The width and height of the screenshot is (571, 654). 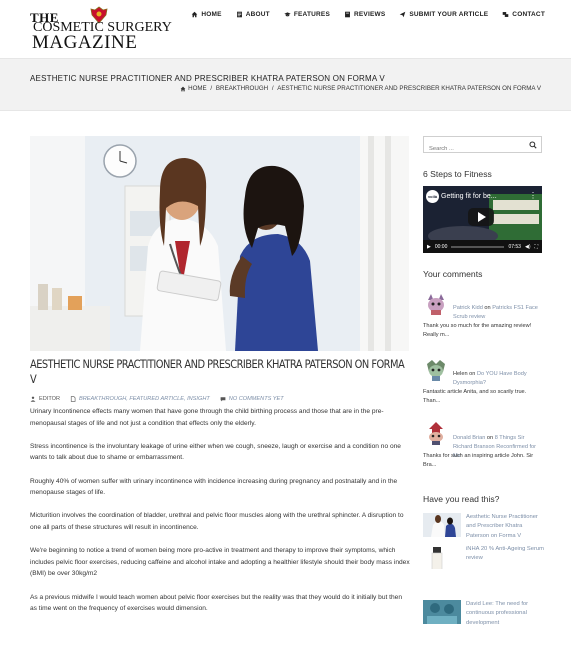 I want to click on play-button, so click(x=481, y=217).